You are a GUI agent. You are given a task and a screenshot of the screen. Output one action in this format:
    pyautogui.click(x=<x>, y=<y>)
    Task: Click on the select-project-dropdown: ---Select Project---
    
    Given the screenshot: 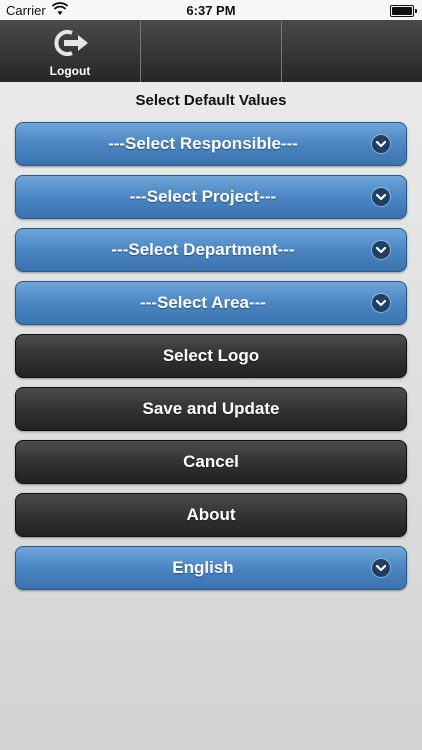 What is the action you would take?
    pyautogui.click(x=211, y=197)
    